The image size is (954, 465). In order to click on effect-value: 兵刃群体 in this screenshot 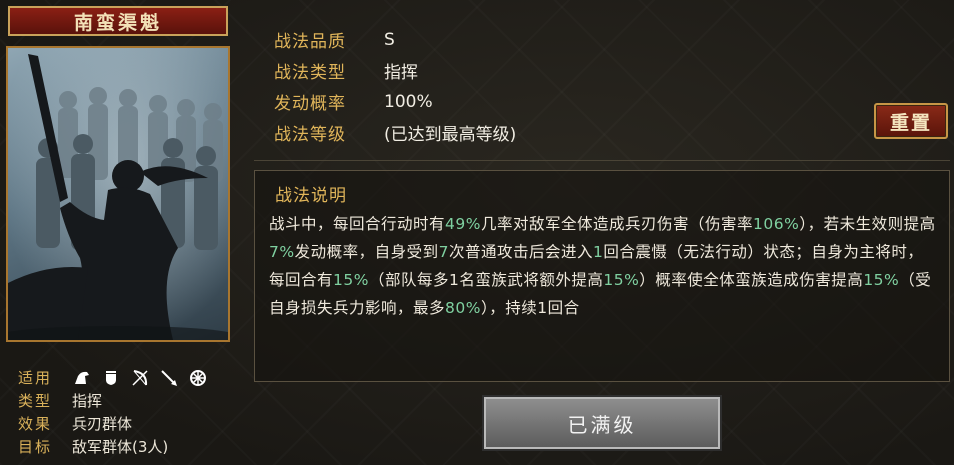, I will do `click(102, 424)`.